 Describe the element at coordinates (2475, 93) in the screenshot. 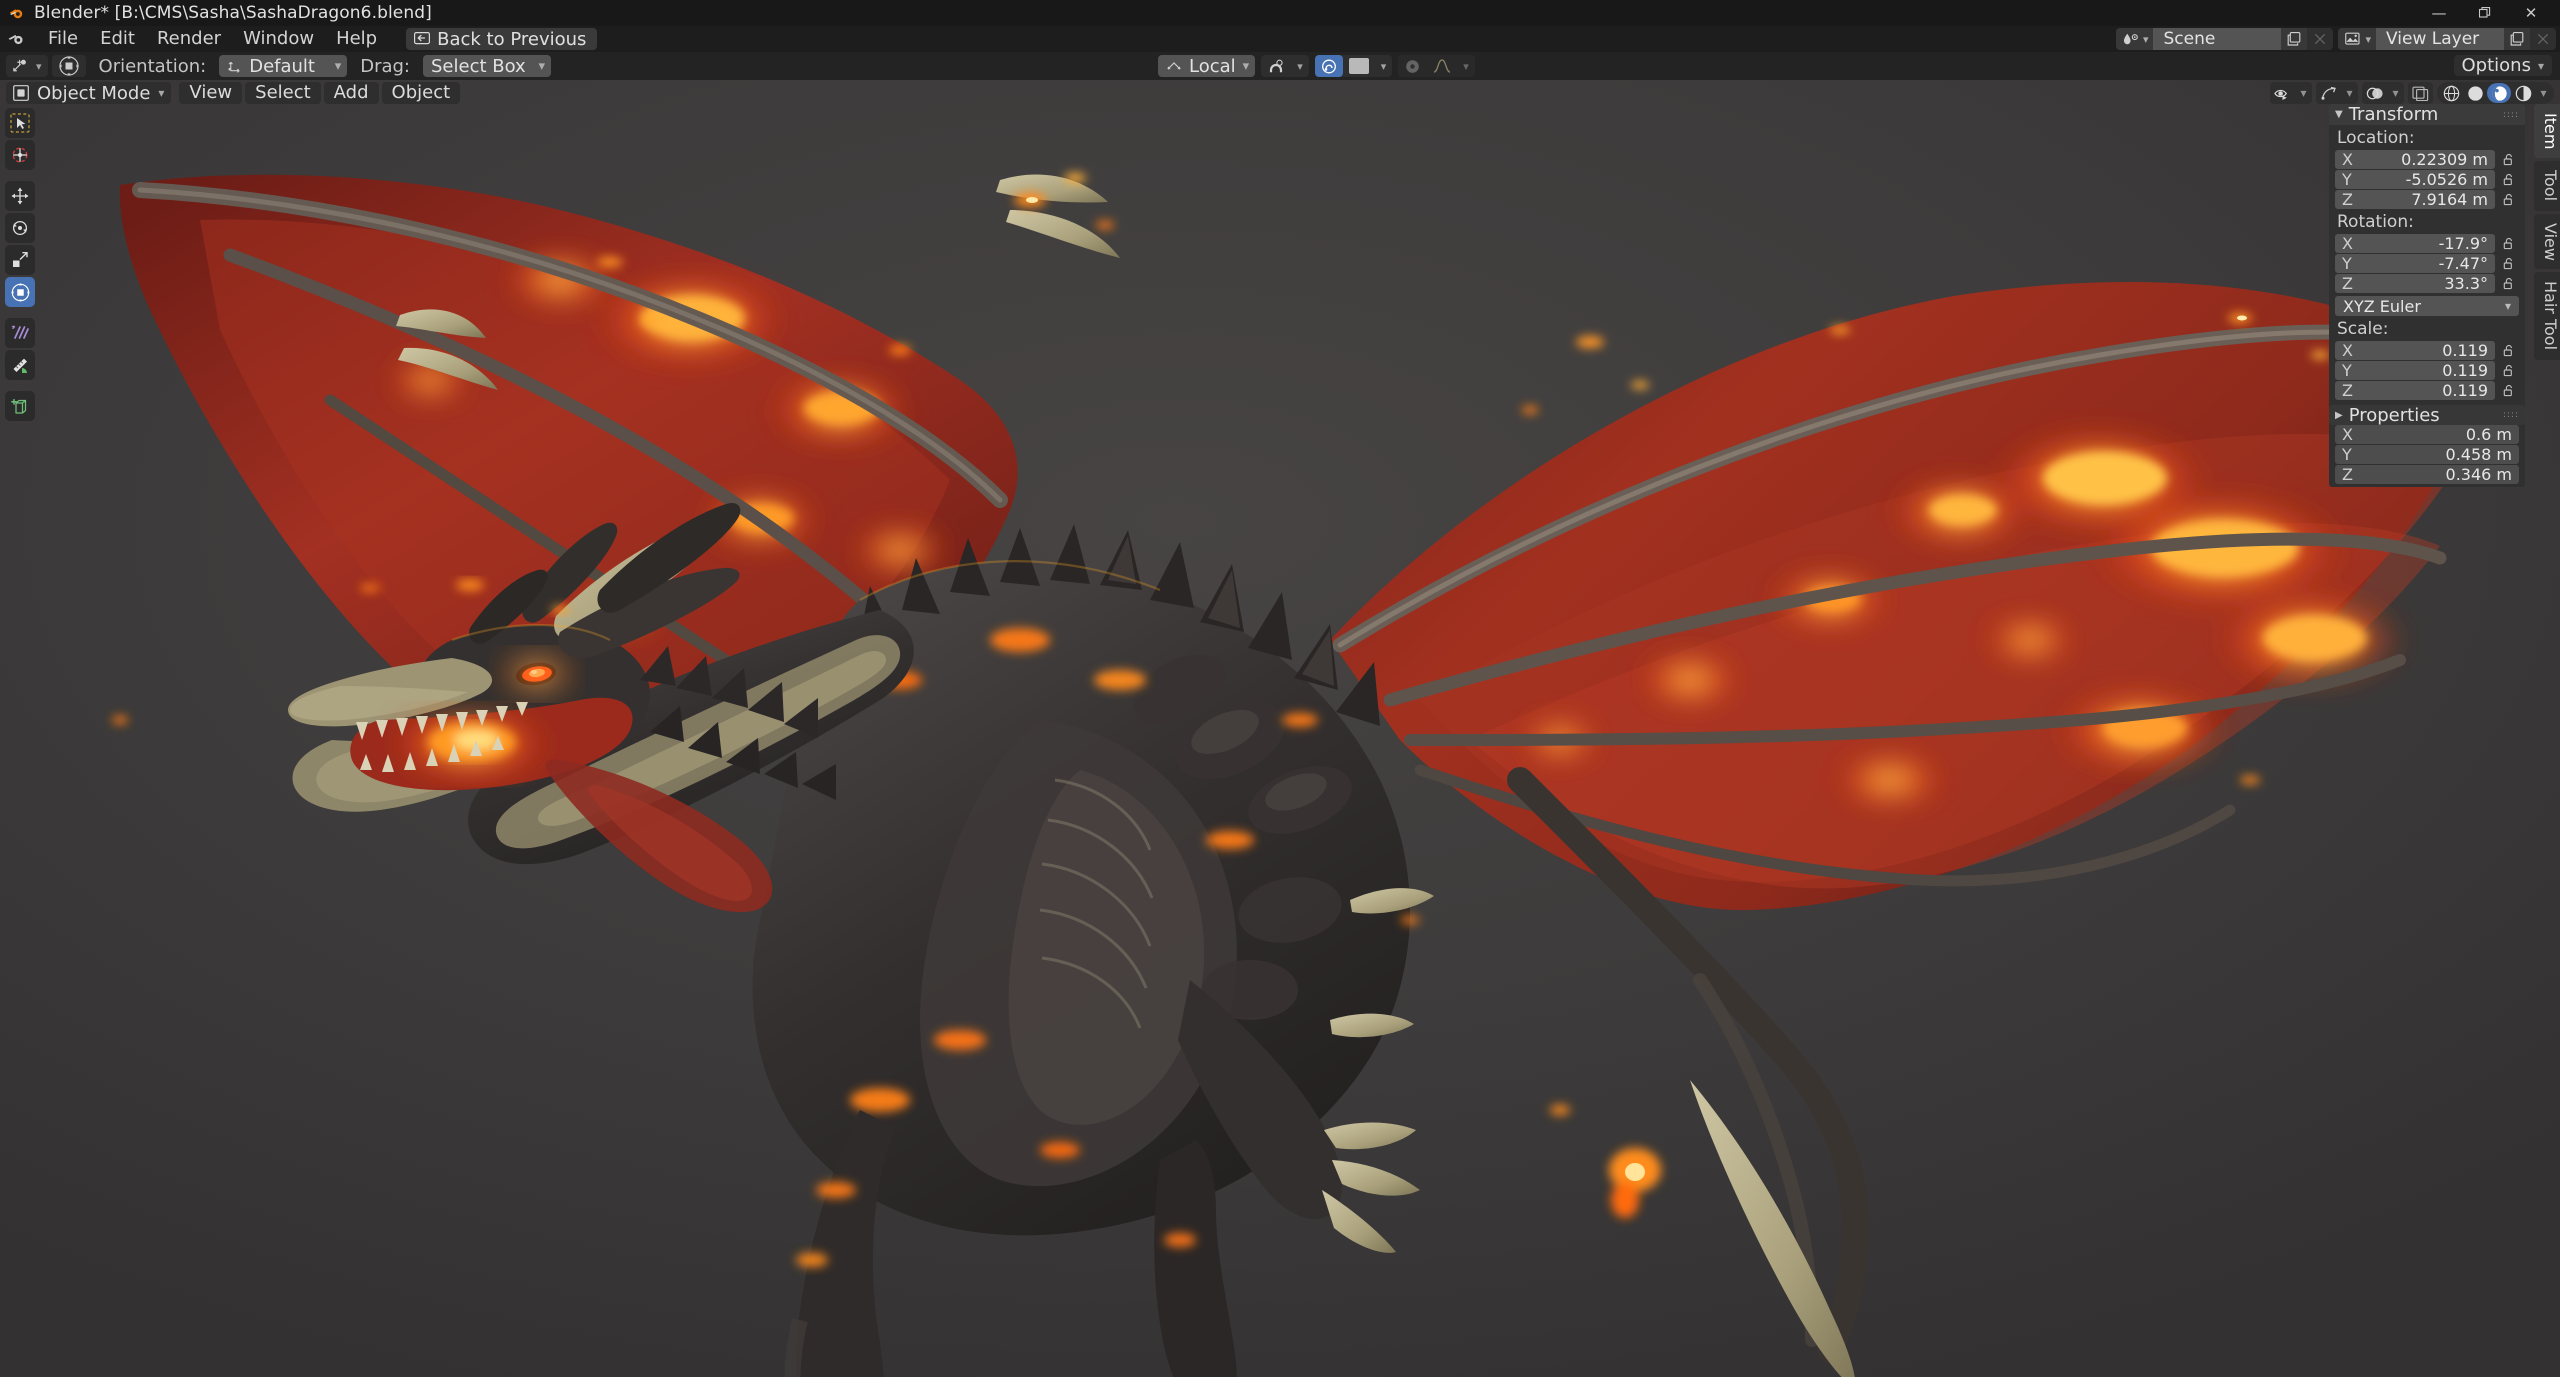

I see `solid-shading-button` at that location.